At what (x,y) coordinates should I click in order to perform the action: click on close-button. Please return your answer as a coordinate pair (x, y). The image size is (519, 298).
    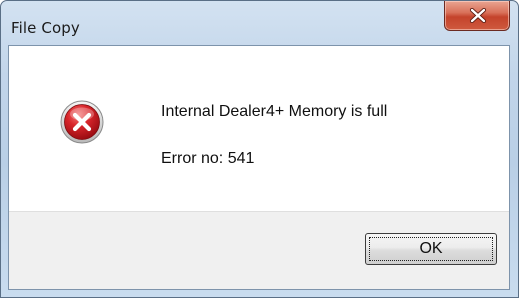
    Looking at the image, I should click on (477, 16).